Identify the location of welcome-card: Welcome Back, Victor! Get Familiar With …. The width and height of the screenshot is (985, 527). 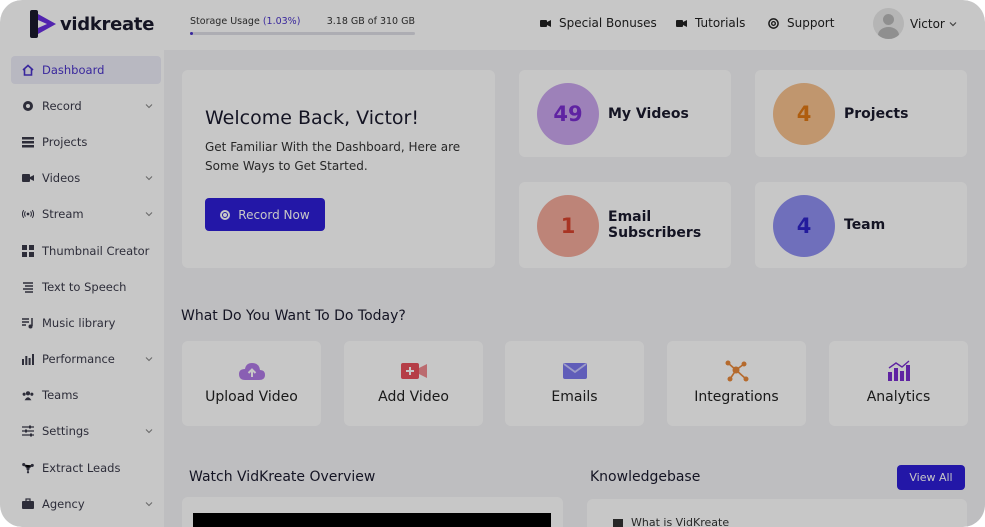
(338, 169).